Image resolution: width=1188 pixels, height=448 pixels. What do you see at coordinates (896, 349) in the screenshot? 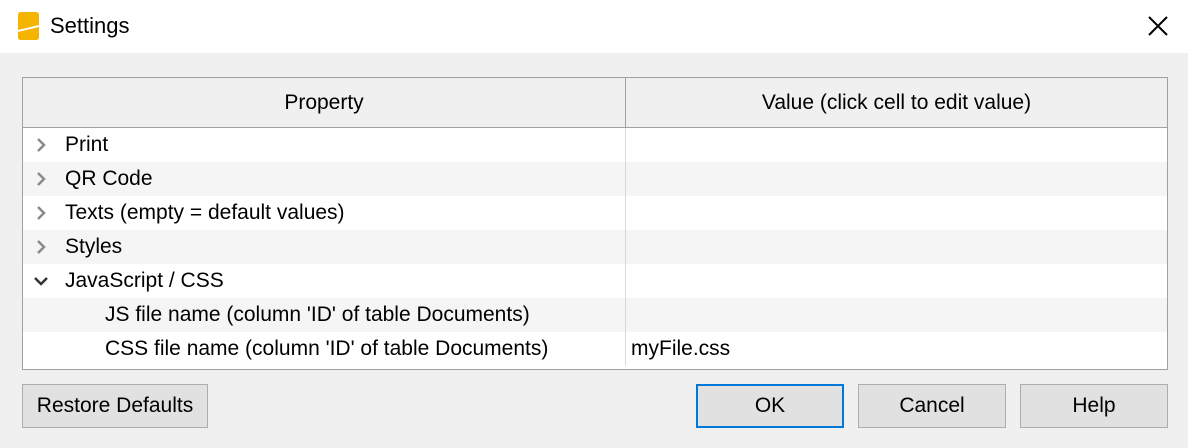
I see `value-cell: myFile.css` at bounding box center [896, 349].